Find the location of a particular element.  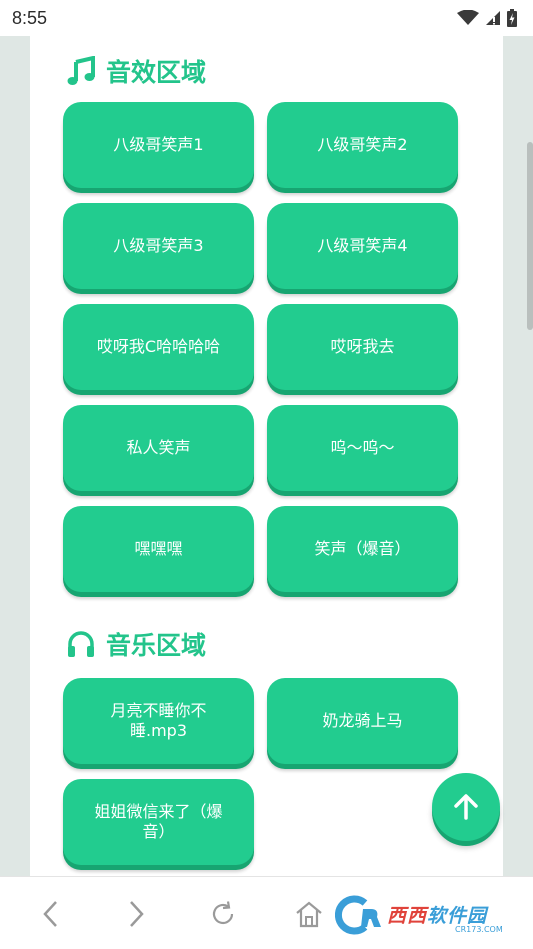

cr-logo-icon is located at coordinates (358, 915).